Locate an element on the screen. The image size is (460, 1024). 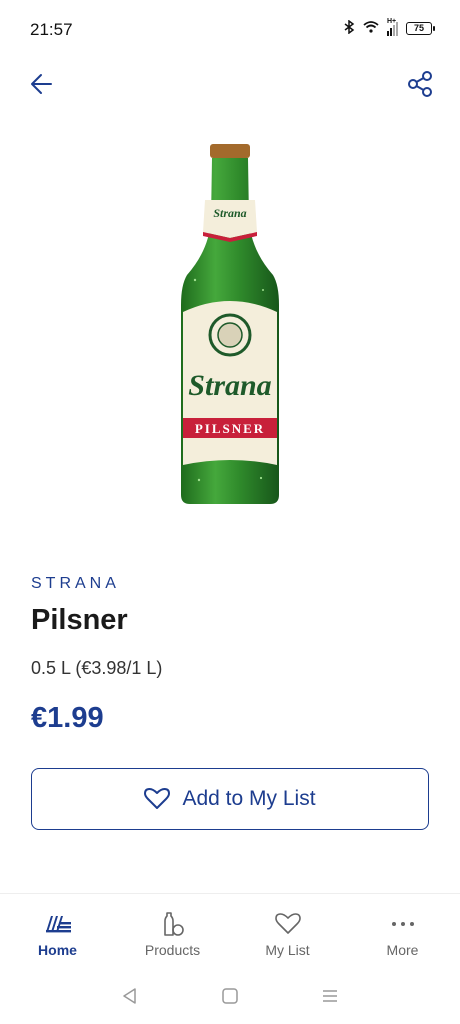
signal-icon: H+ is located at coordinates (392, 27).